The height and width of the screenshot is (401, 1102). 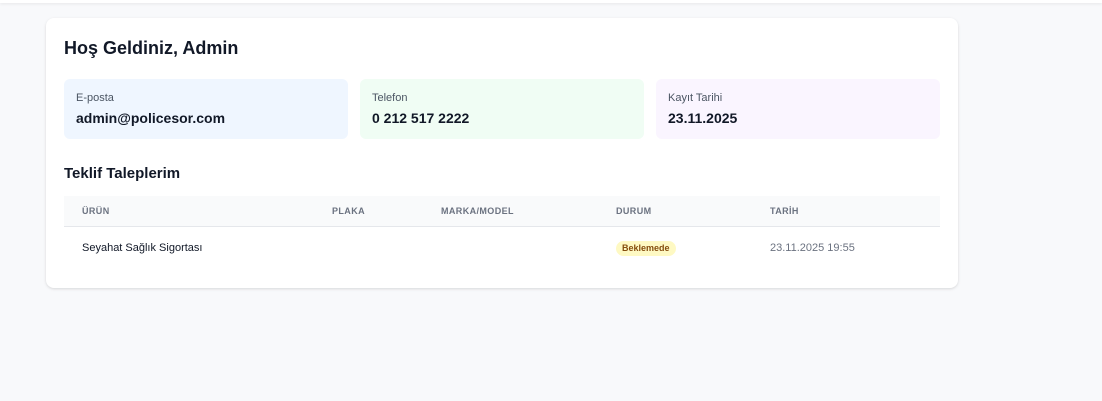 I want to click on registration-date-value: 23.11.2025, so click(x=703, y=118).